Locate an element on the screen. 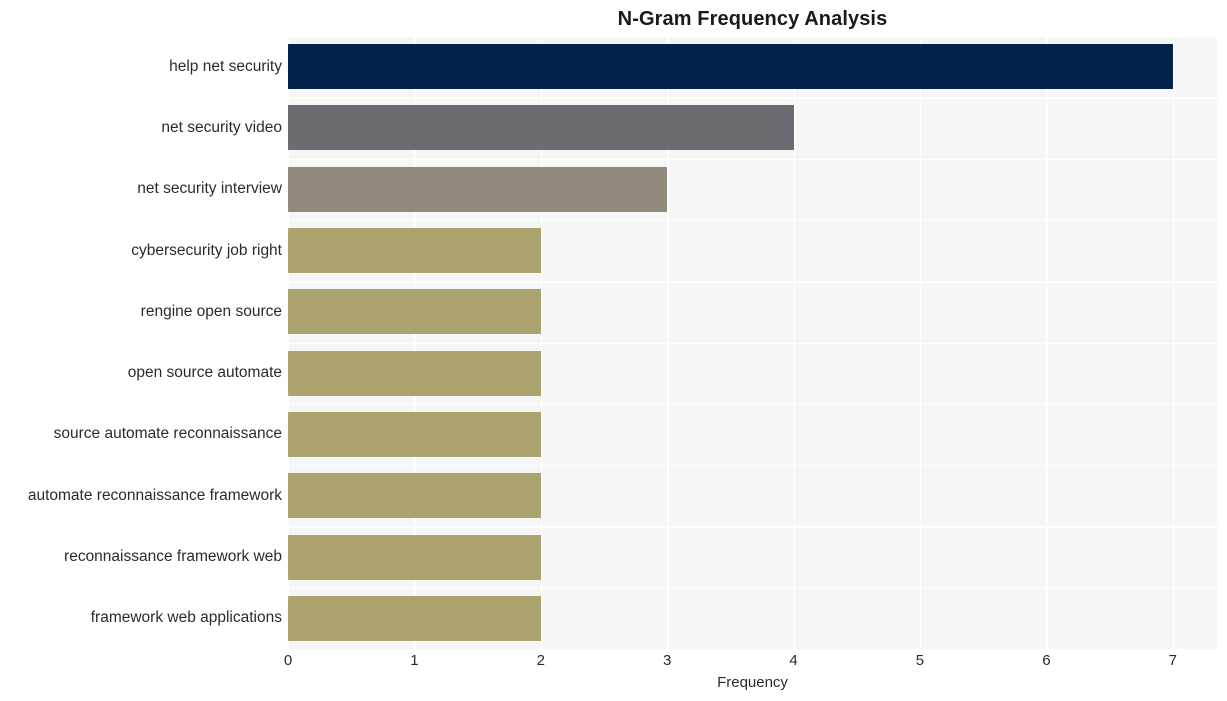 This screenshot has height=701, width=1227. x-axis-label: Frequency is located at coordinates (752, 682).